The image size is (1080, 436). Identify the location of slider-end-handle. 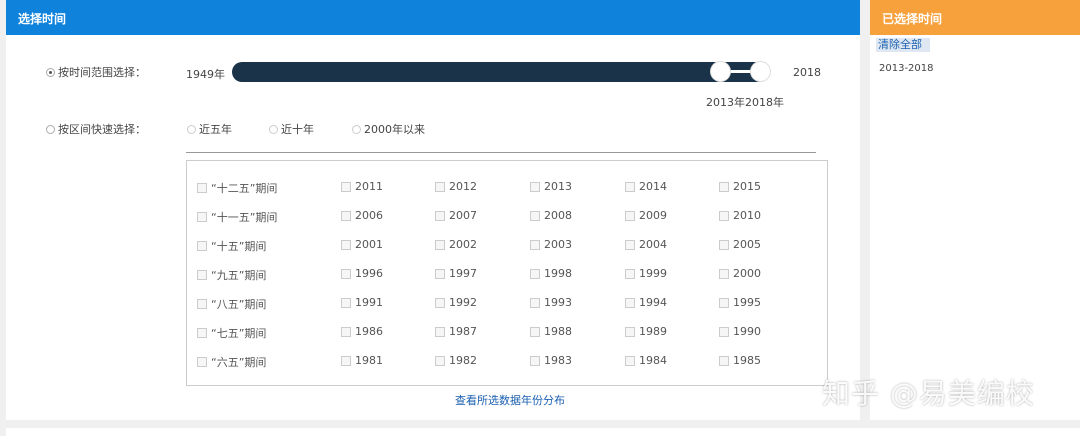
(760, 71).